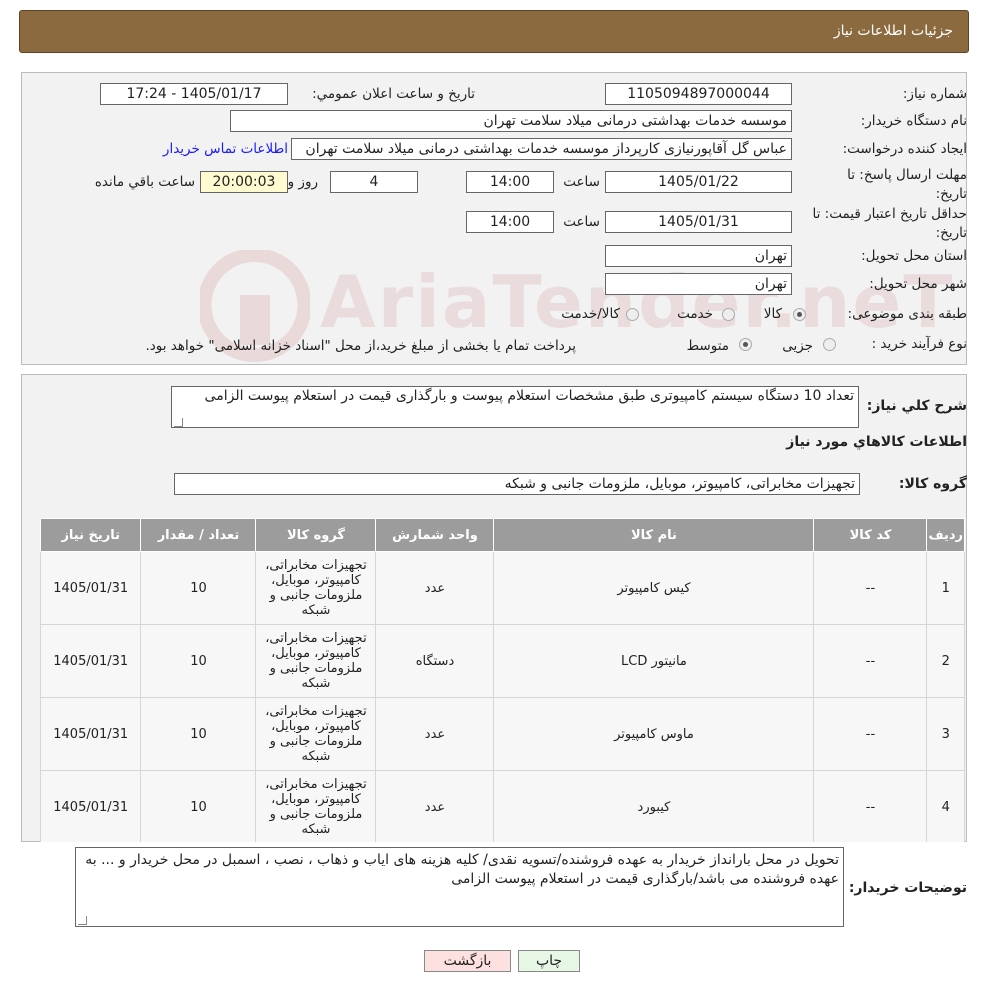  Describe the element at coordinates (654, 734) in the screenshot. I see `cell-name: ماوس کامپیوتر` at that location.